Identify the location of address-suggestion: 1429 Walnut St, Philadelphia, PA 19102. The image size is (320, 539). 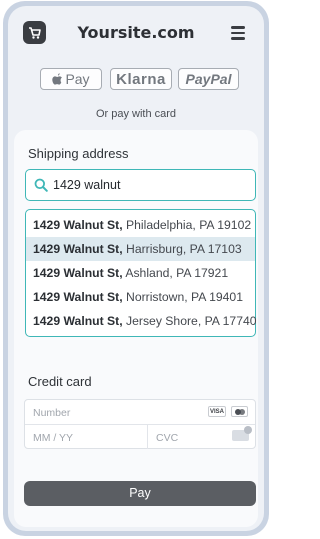
(140, 225).